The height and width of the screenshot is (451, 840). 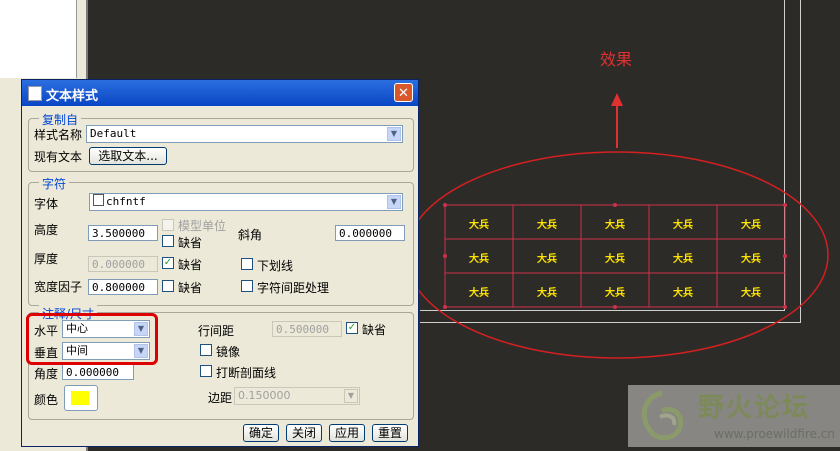 What do you see at coordinates (98, 372) in the screenshot?
I see `angle-input: 0.000000` at bounding box center [98, 372].